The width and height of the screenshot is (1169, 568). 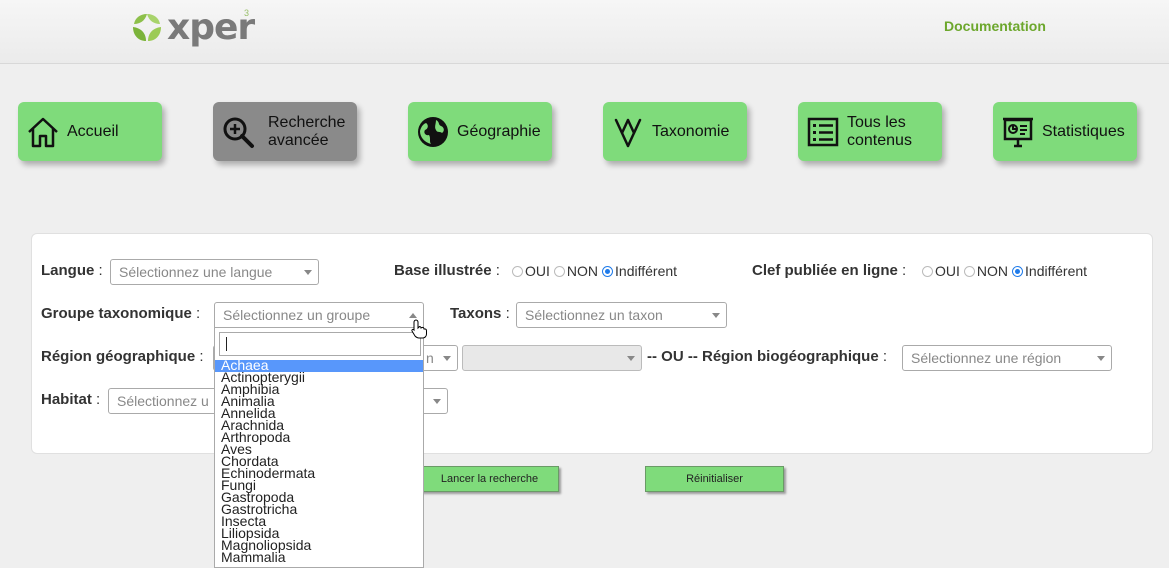 What do you see at coordinates (1018, 132) in the screenshot?
I see `presentation-chart-icon` at bounding box center [1018, 132].